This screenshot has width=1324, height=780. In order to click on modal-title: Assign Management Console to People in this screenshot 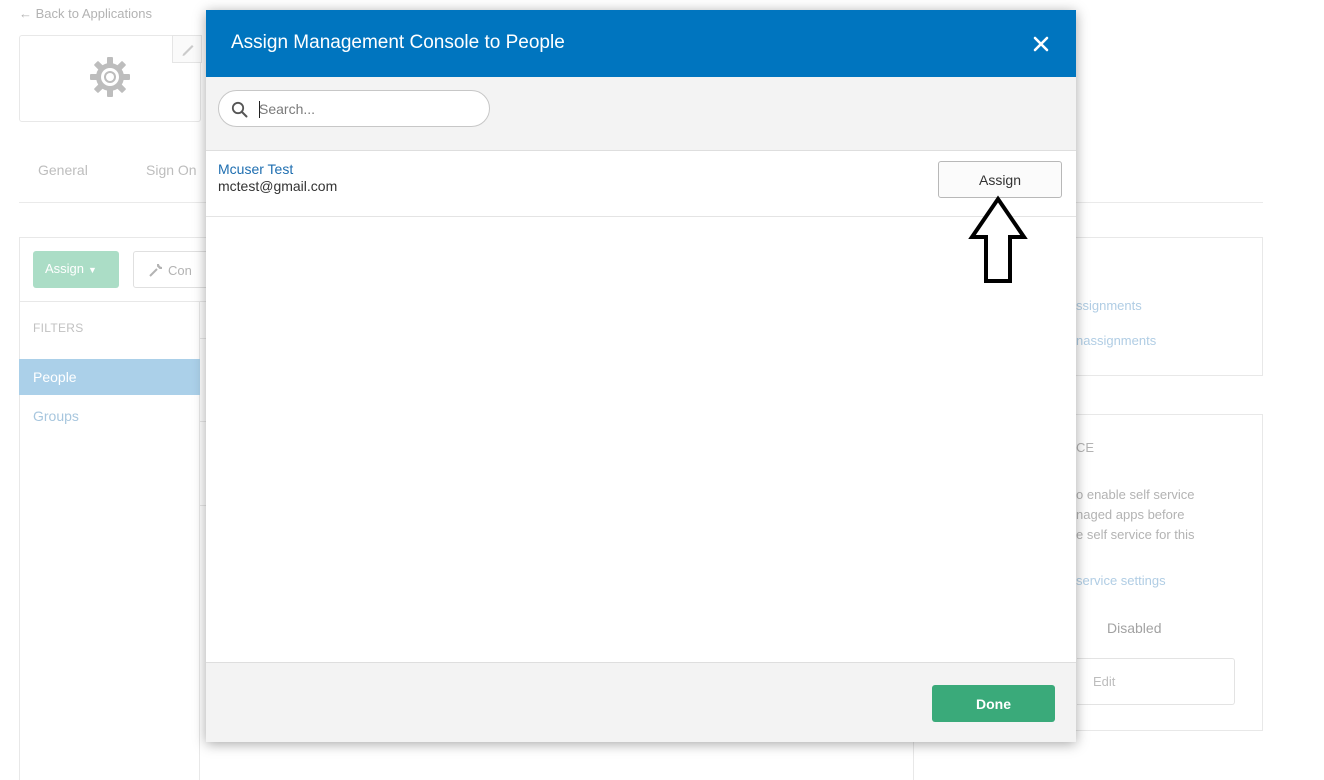, I will do `click(398, 42)`.